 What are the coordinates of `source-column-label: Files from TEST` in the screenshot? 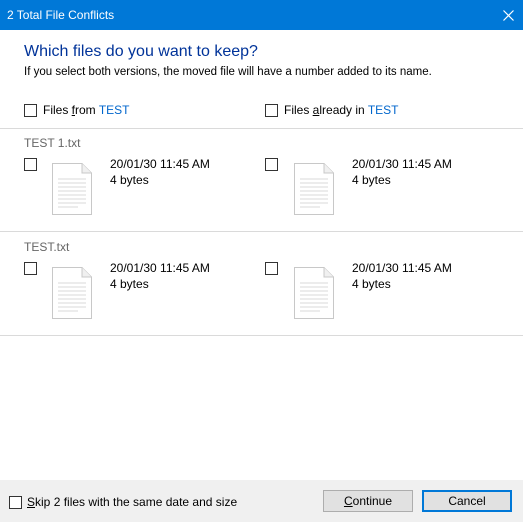 It's located at (86, 110).